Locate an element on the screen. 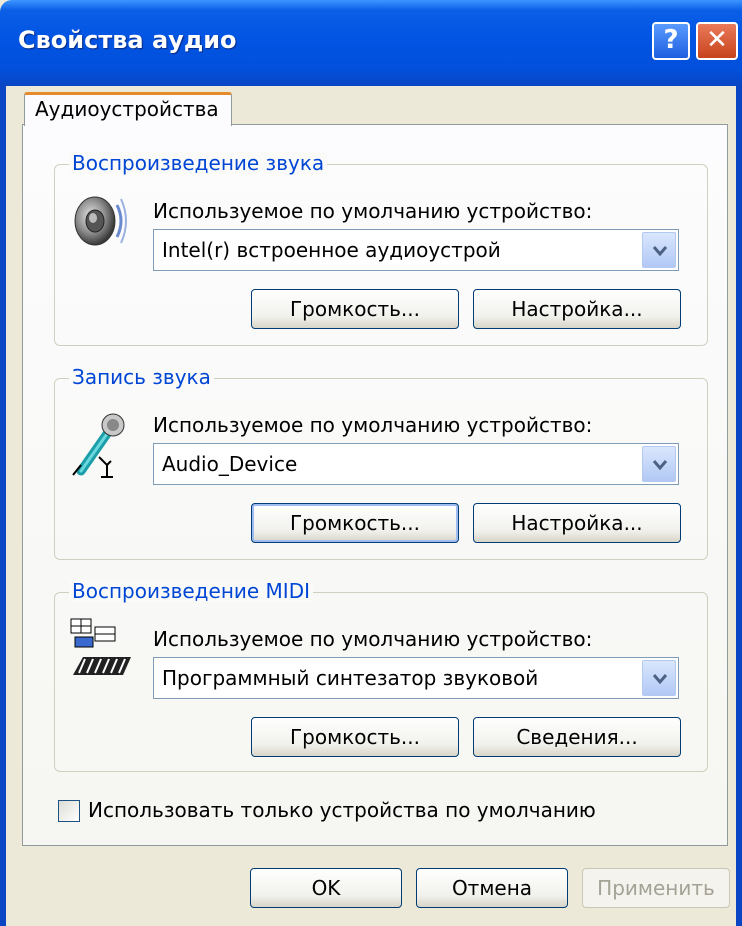 This screenshot has height=926, width=742. apply-button: Применить is located at coordinates (656, 888).